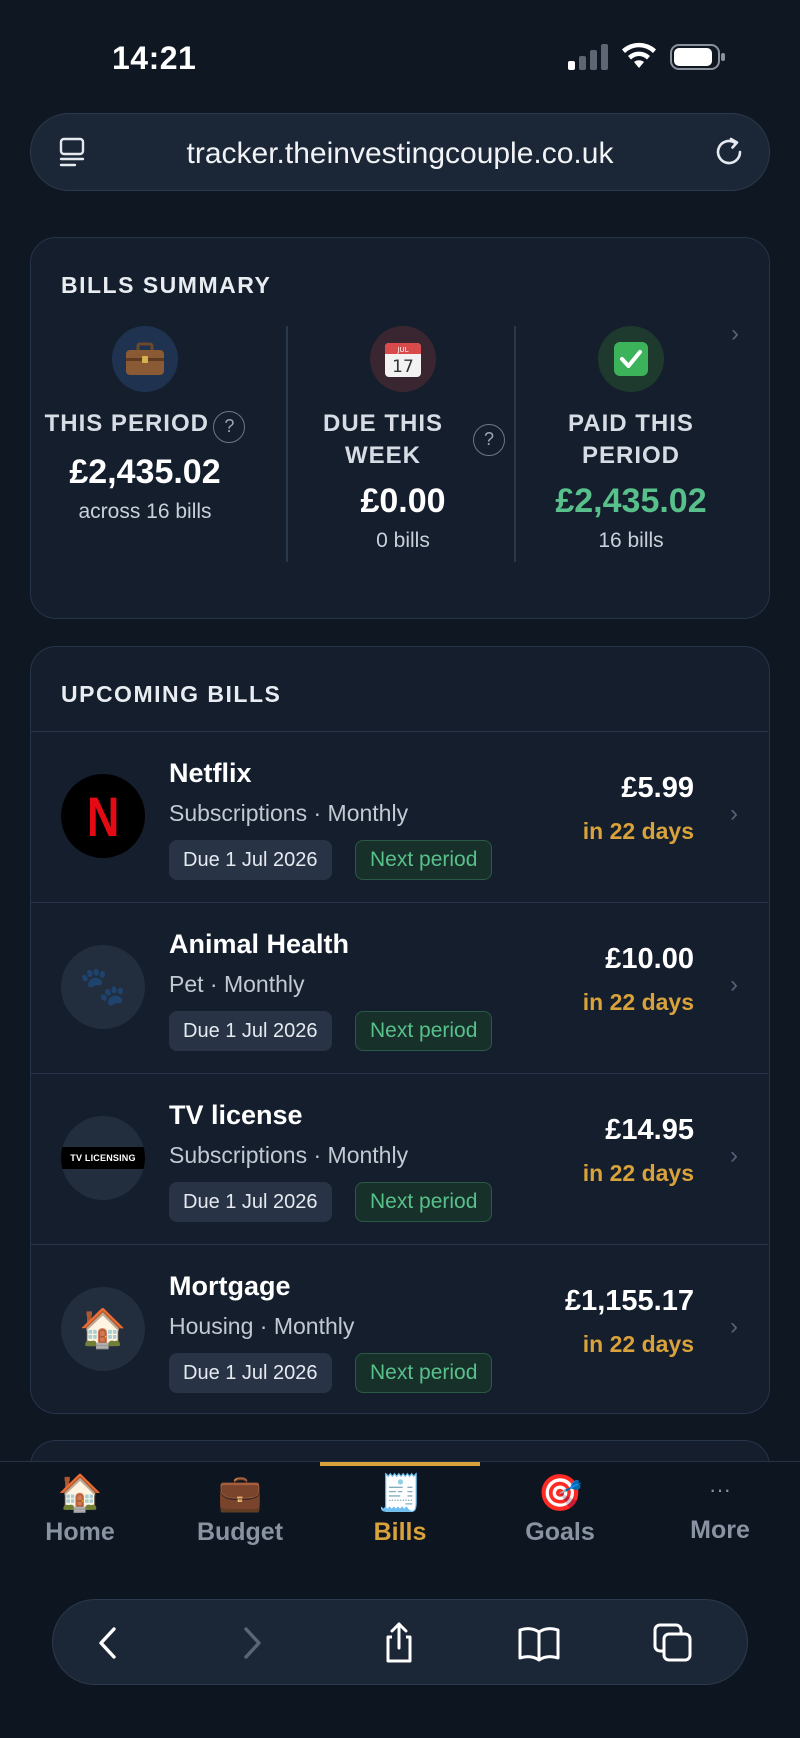  What do you see at coordinates (103, 816) in the screenshot?
I see `netflix-logo: N` at bounding box center [103, 816].